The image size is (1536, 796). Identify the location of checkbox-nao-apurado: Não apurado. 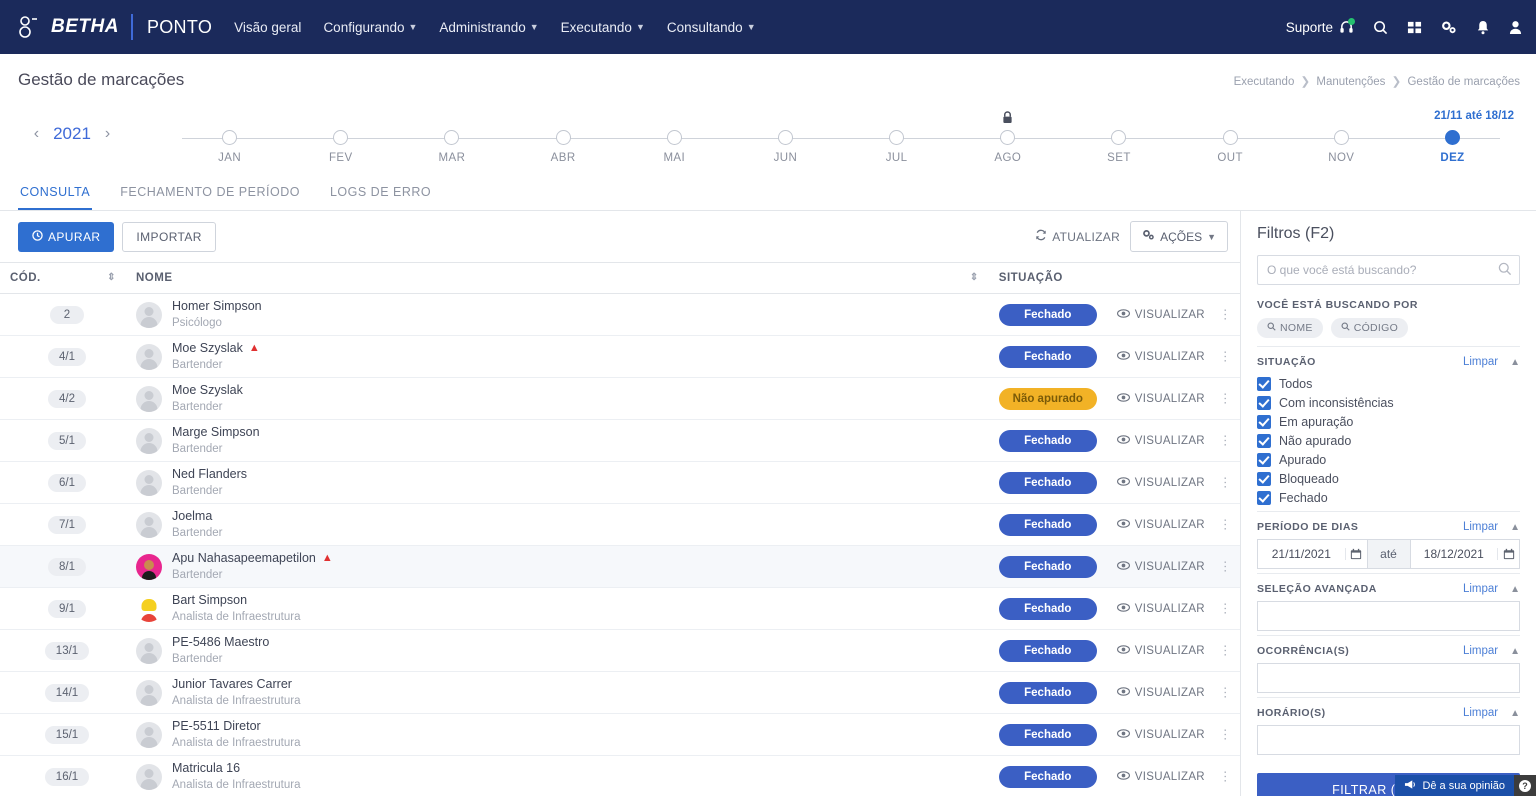
(1388, 440).